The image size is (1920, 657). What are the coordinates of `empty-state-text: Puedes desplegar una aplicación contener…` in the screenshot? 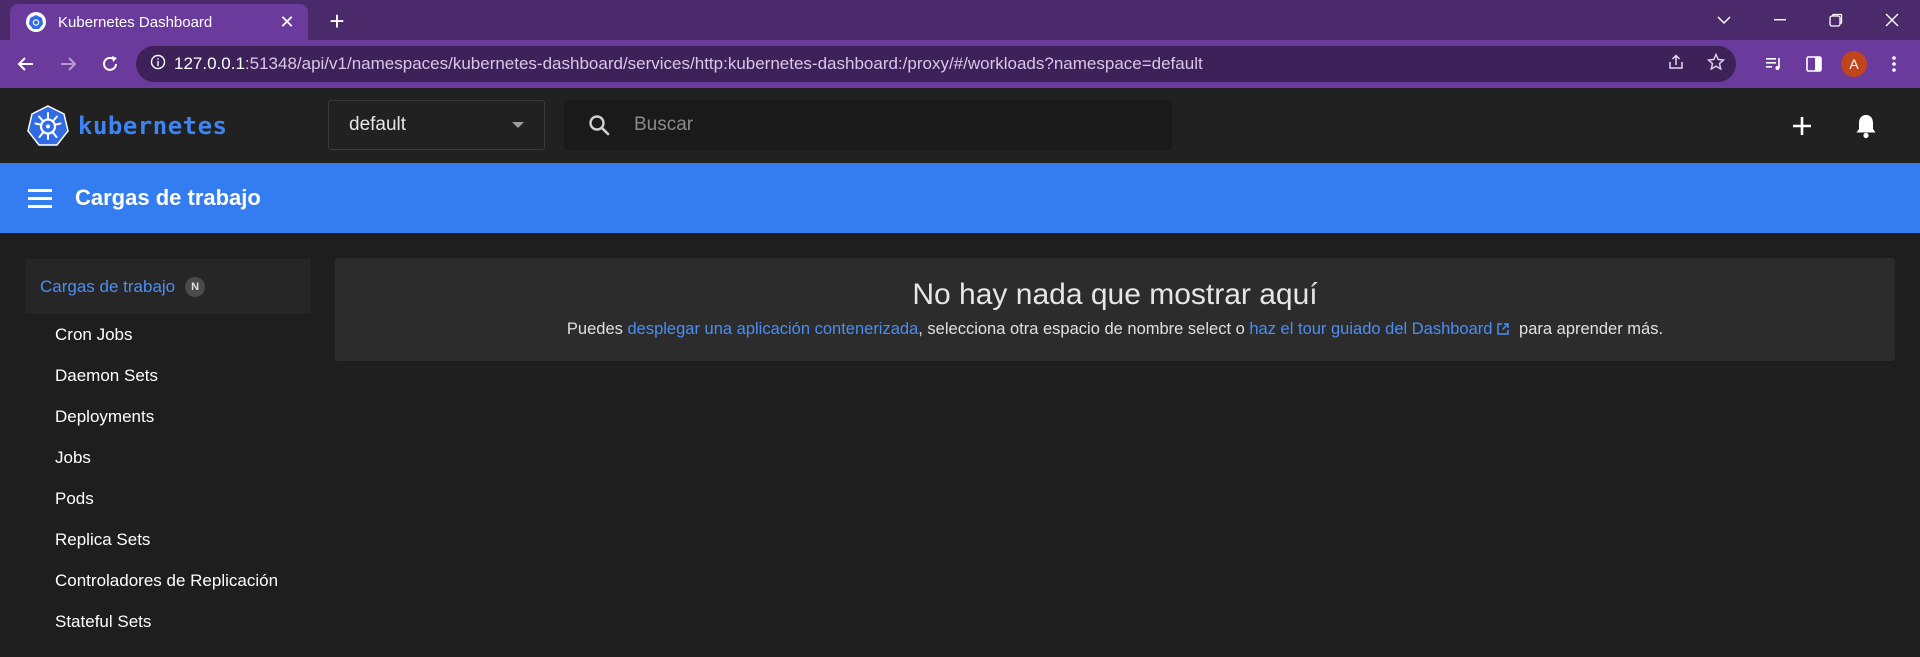 It's located at (1115, 329).